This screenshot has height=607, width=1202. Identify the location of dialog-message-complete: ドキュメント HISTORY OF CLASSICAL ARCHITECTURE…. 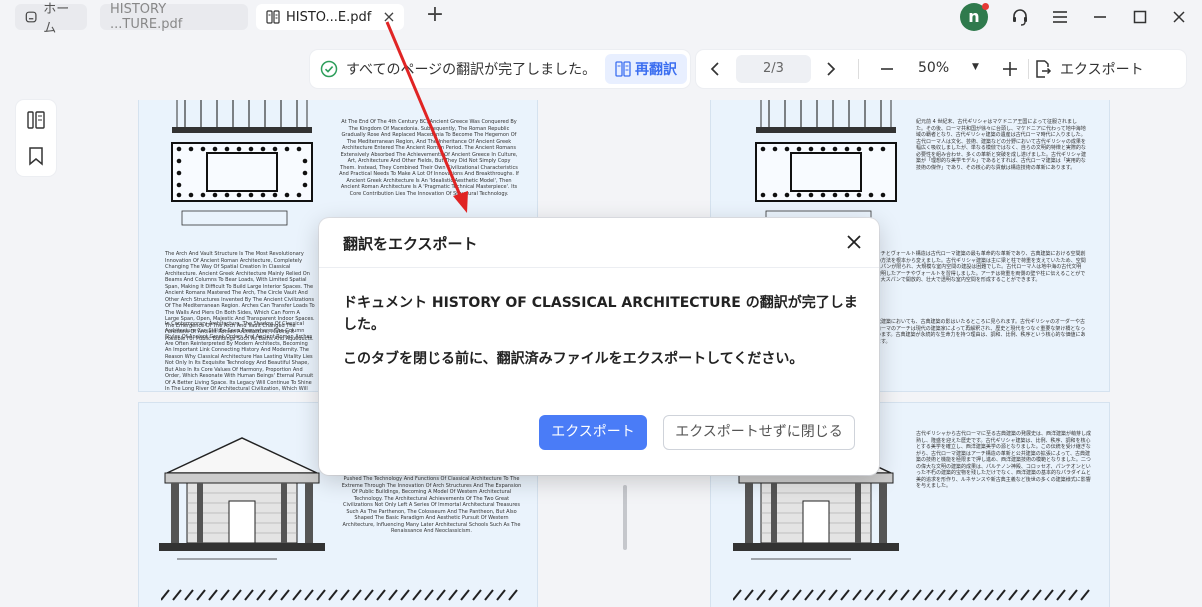
(600, 314).